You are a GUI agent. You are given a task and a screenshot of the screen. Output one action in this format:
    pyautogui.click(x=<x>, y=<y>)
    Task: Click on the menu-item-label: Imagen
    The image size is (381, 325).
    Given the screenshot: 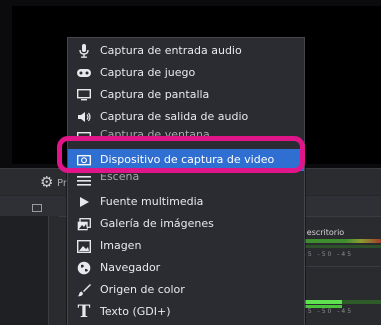 What is the action you would take?
    pyautogui.click(x=121, y=245)
    